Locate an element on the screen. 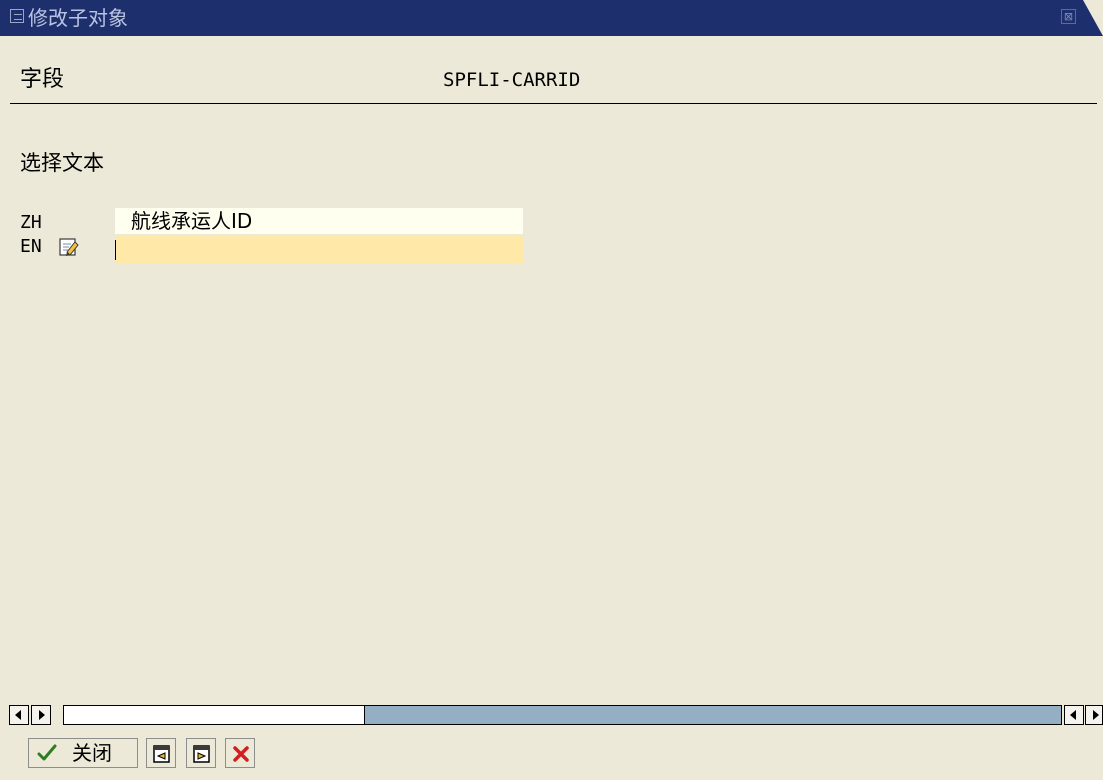  checkmark-icon is located at coordinates (47, 752).